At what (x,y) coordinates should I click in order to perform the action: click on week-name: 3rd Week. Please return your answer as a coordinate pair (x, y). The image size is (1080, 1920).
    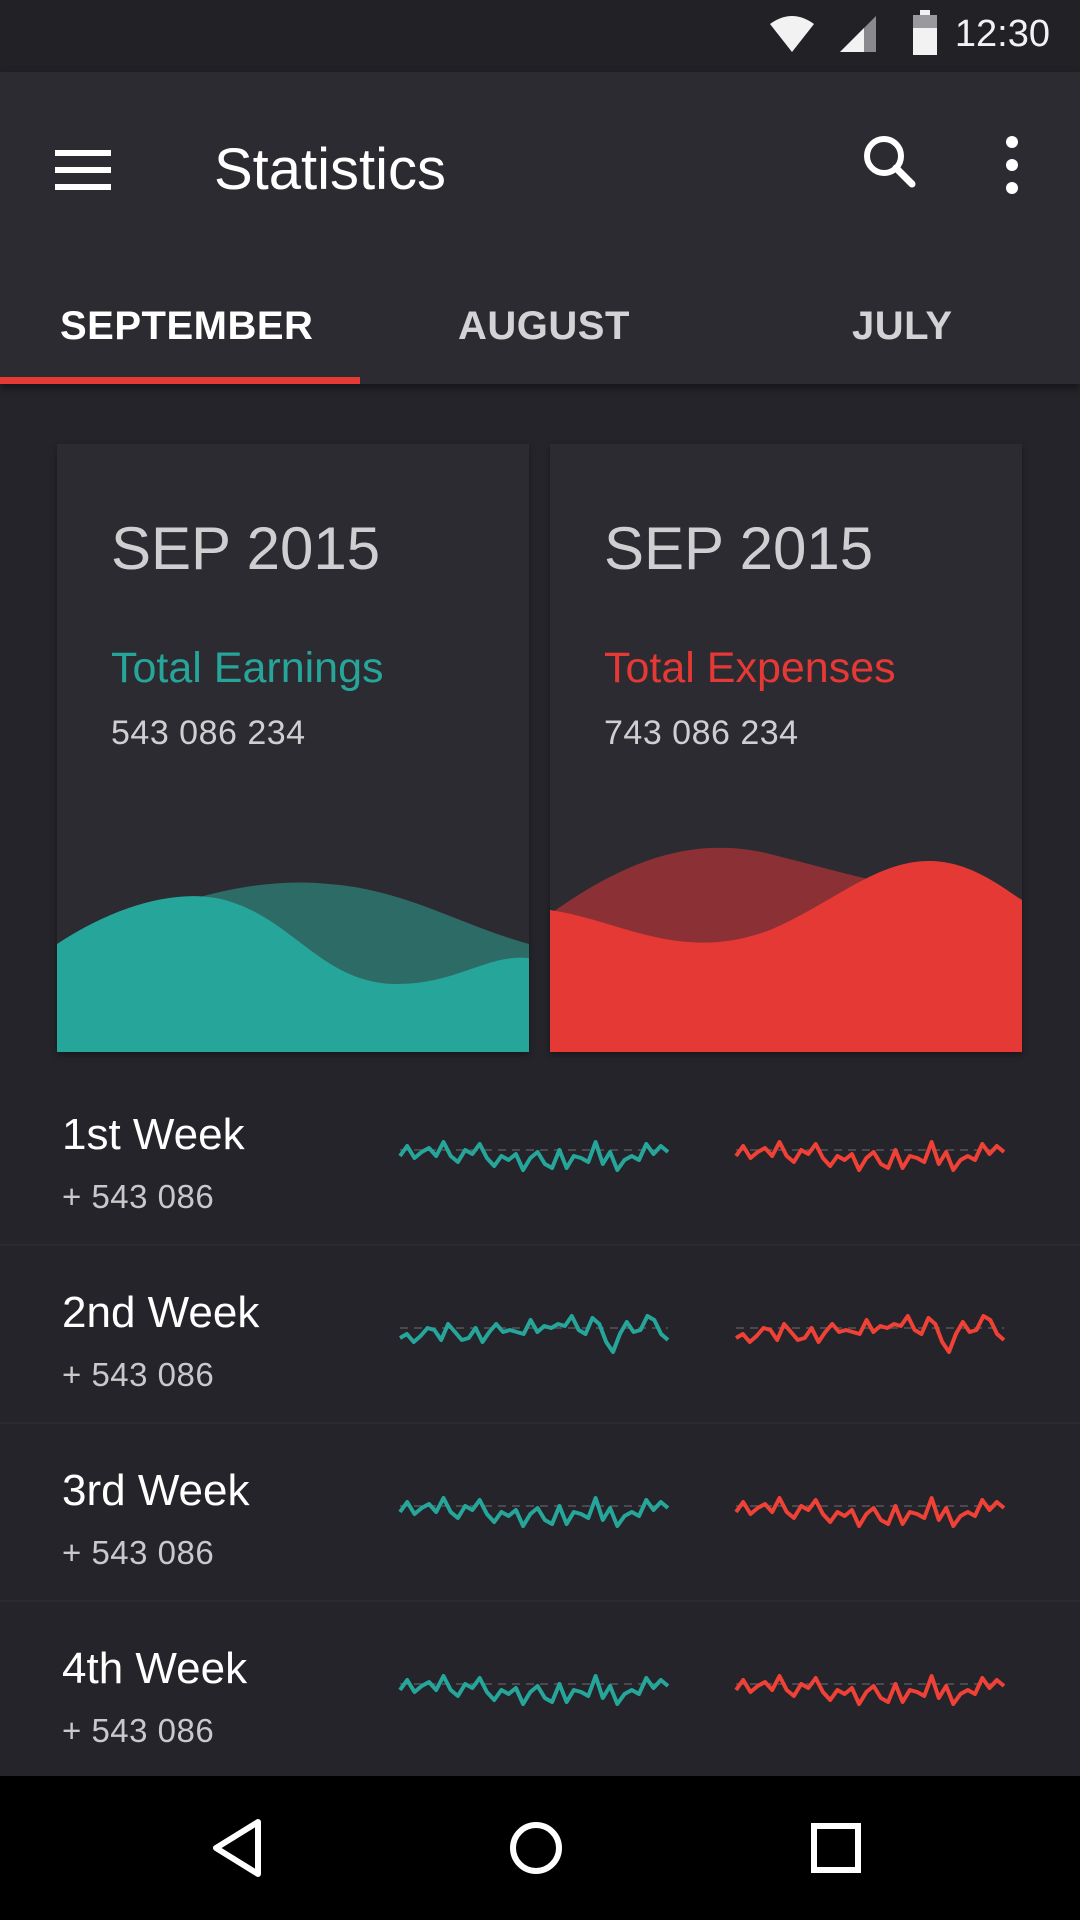
    Looking at the image, I should click on (156, 1490).